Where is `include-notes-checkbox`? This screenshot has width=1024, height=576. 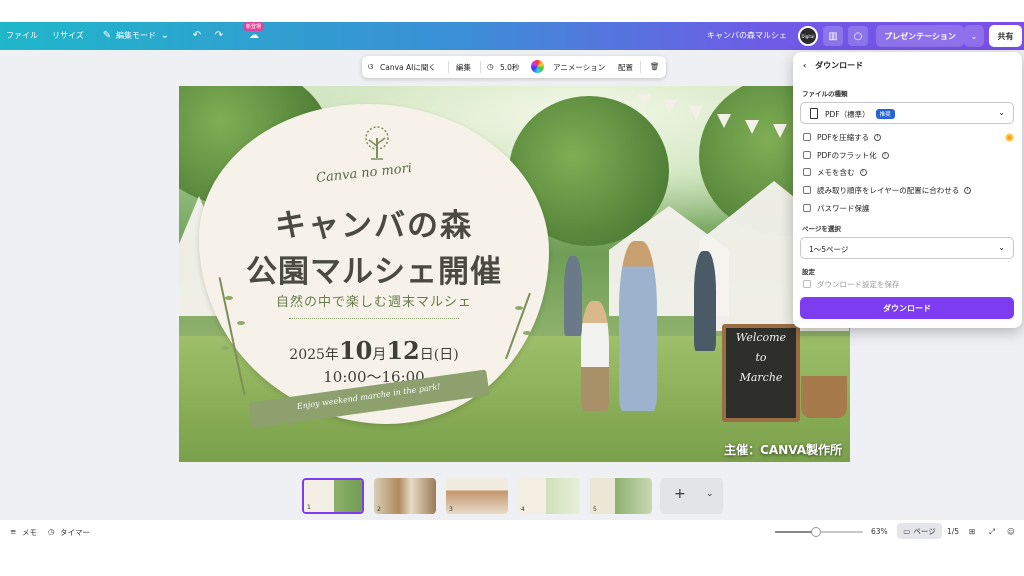 include-notes-checkbox is located at coordinates (807, 172).